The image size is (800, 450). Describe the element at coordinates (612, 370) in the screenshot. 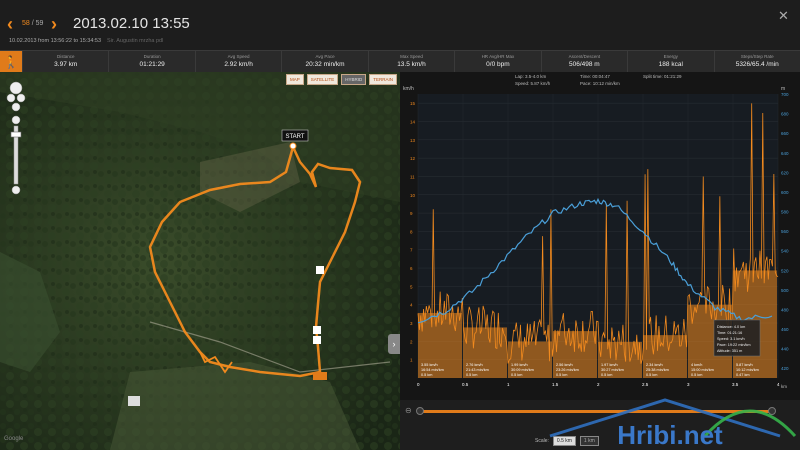

I see `lap-label: 30:27 min/km` at that location.